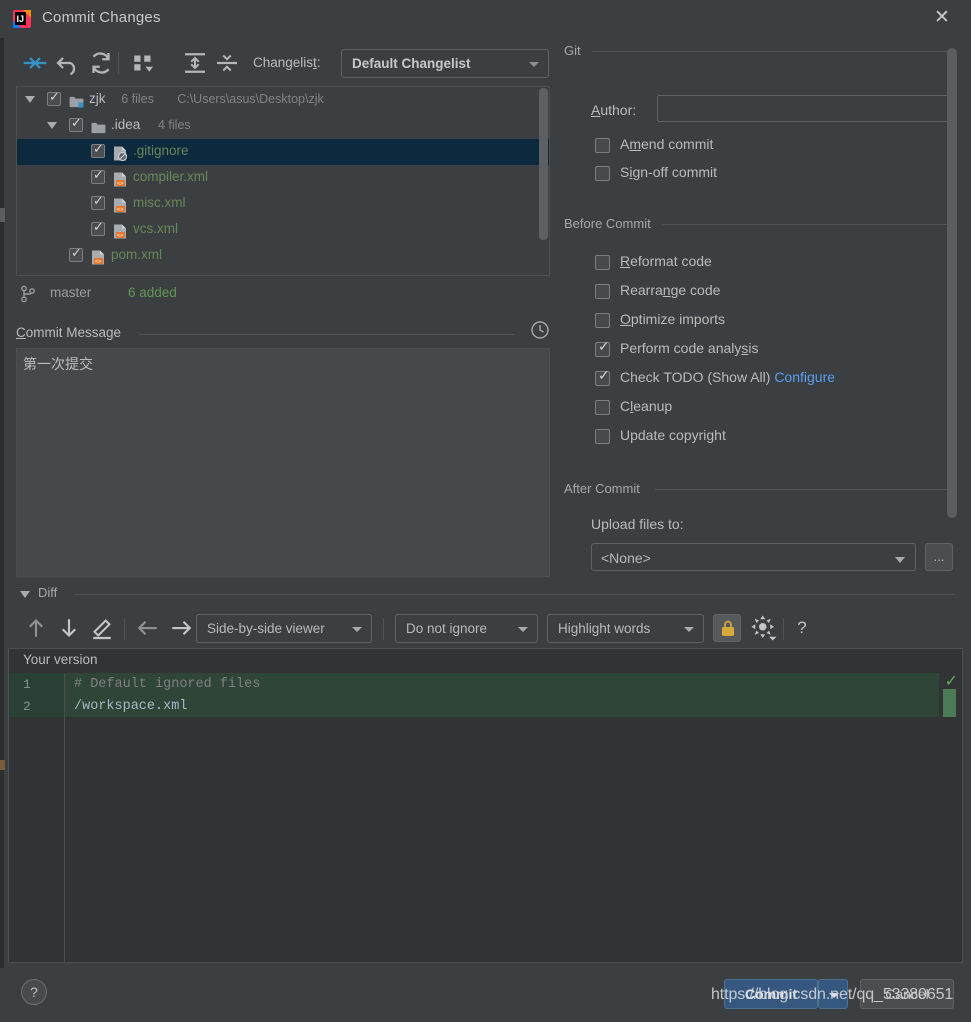  I want to click on window-left-edge, so click(2, 511).